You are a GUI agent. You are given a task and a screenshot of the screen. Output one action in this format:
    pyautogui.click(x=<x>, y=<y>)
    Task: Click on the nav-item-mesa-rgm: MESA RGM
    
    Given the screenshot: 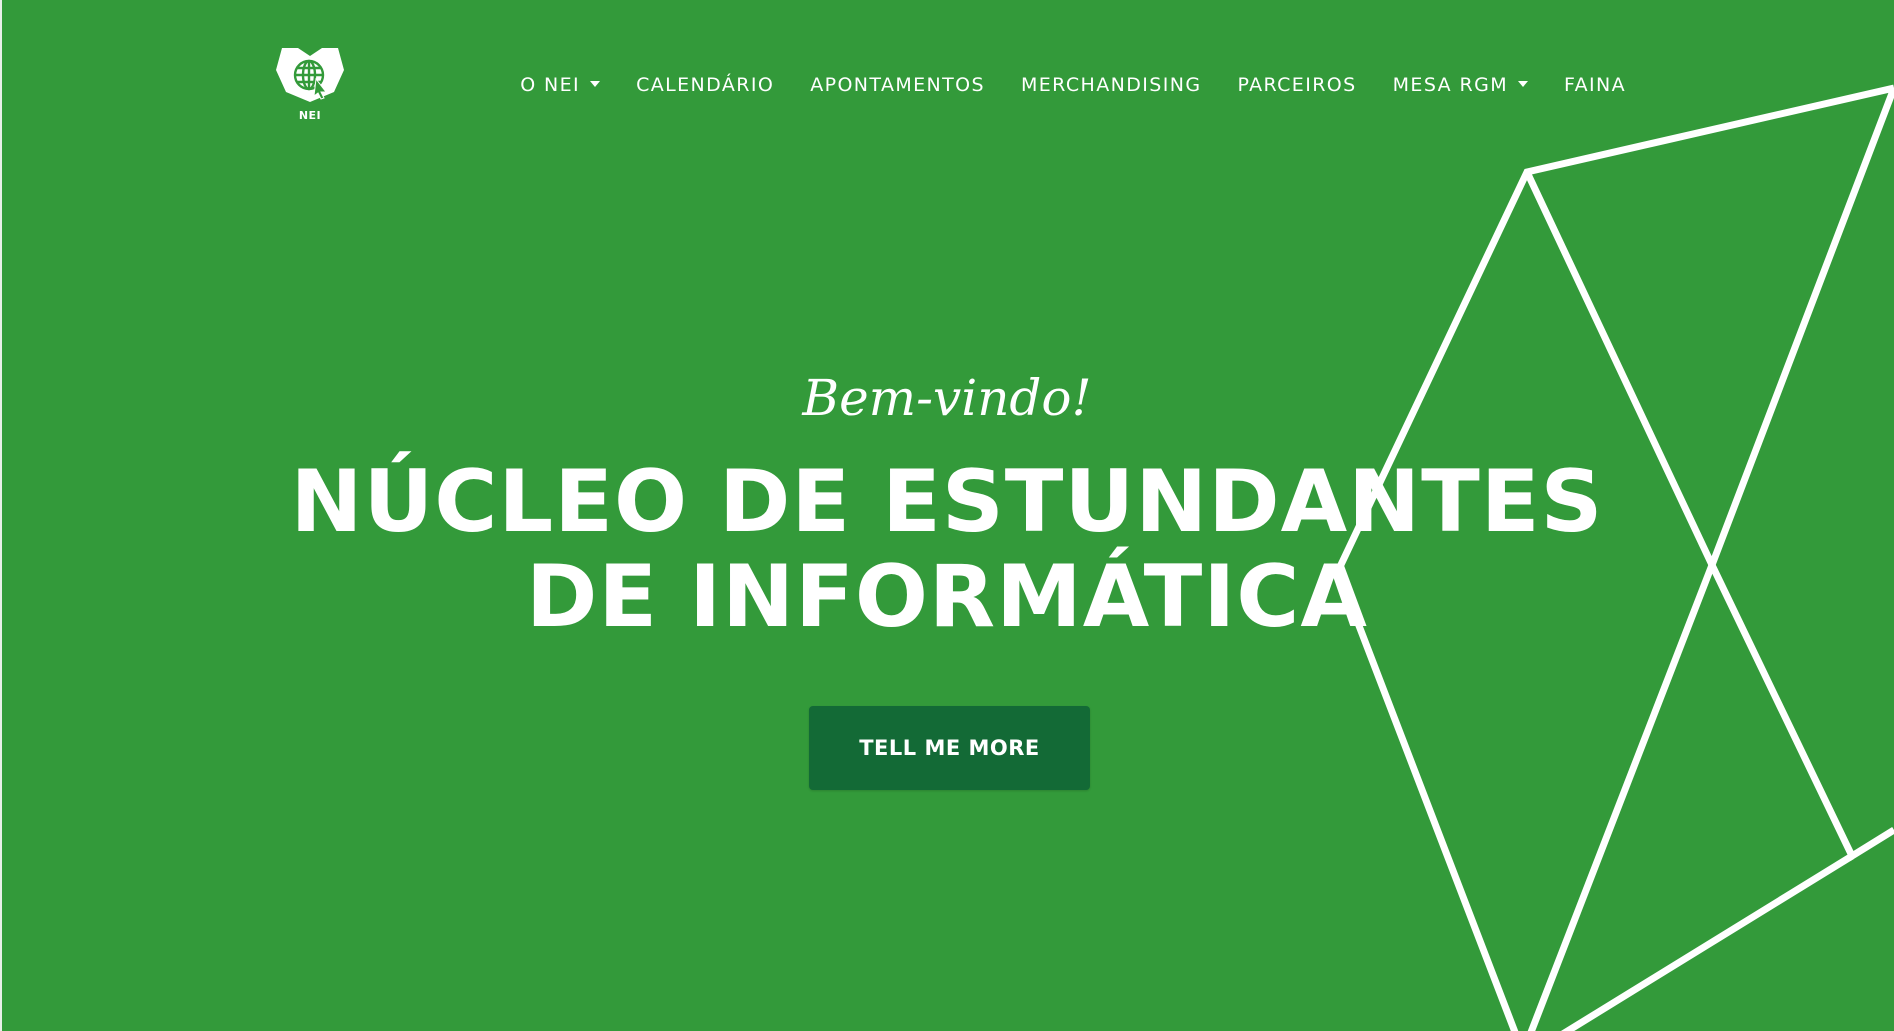 What is the action you would take?
    pyautogui.click(x=1460, y=85)
    